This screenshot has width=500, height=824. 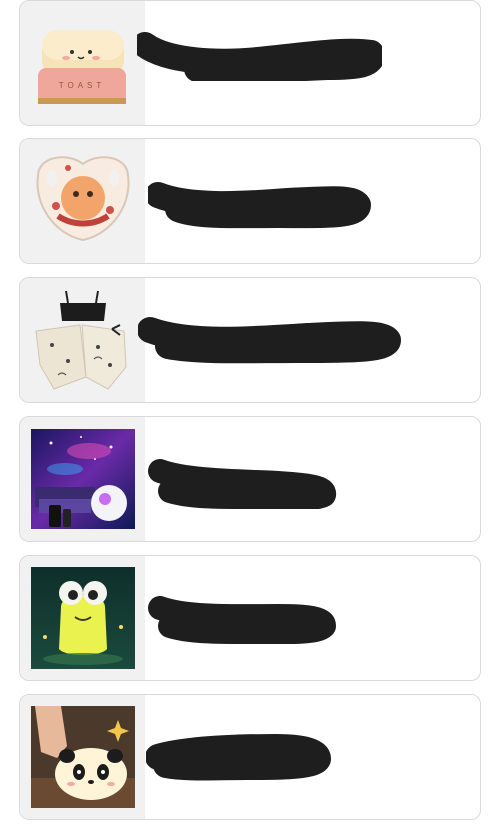 I want to click on pacifier-image, so click(x=82, y=201).